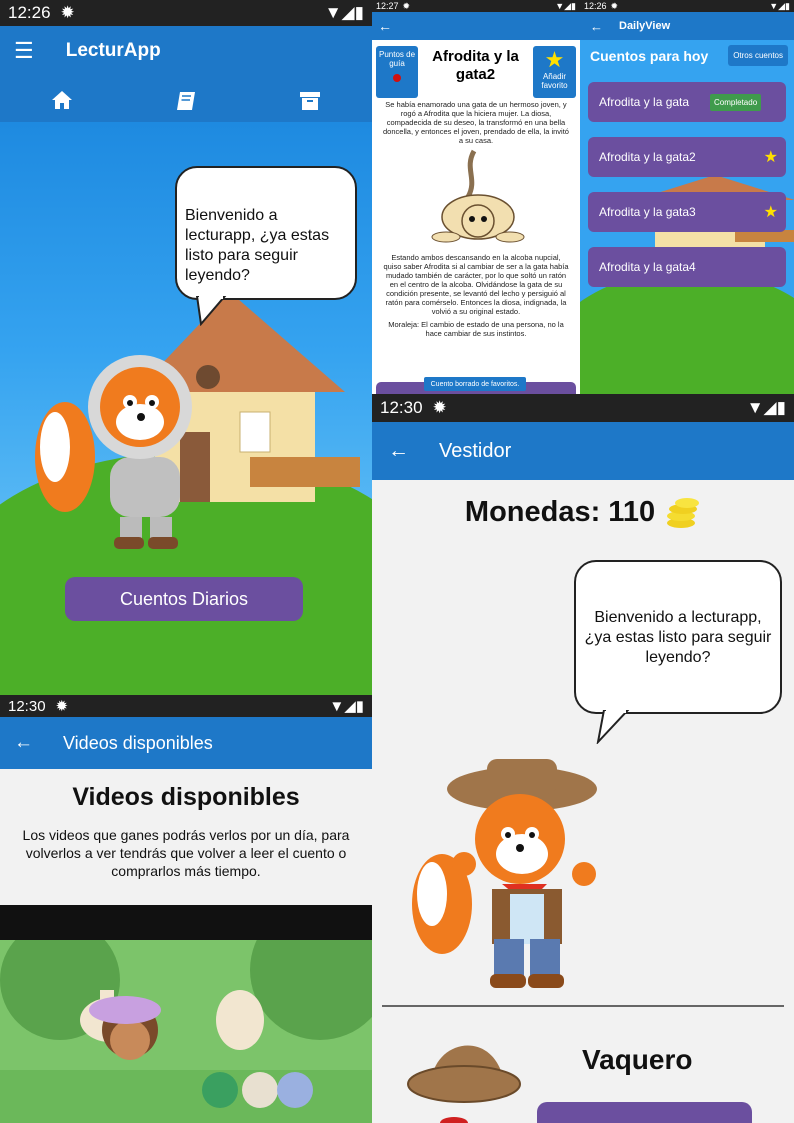 This screenshot has width=794, height=1123. I want to click on tab-bar, so click(186, 101).